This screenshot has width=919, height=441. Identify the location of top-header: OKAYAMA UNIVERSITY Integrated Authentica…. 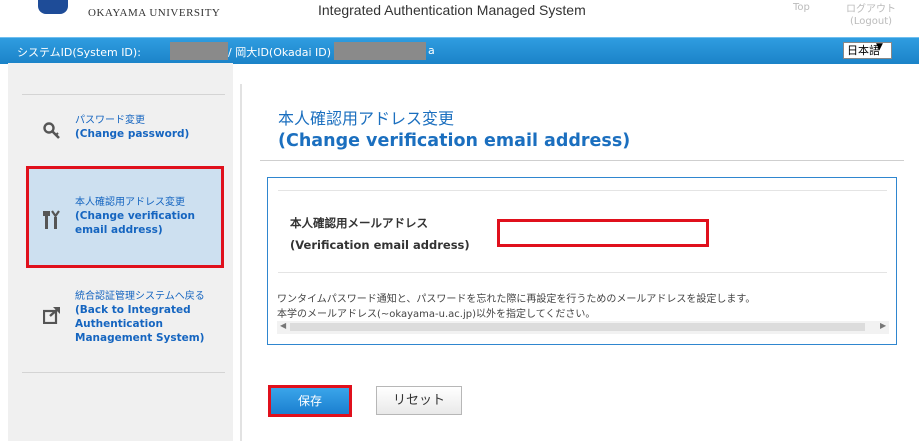
(459, 18).